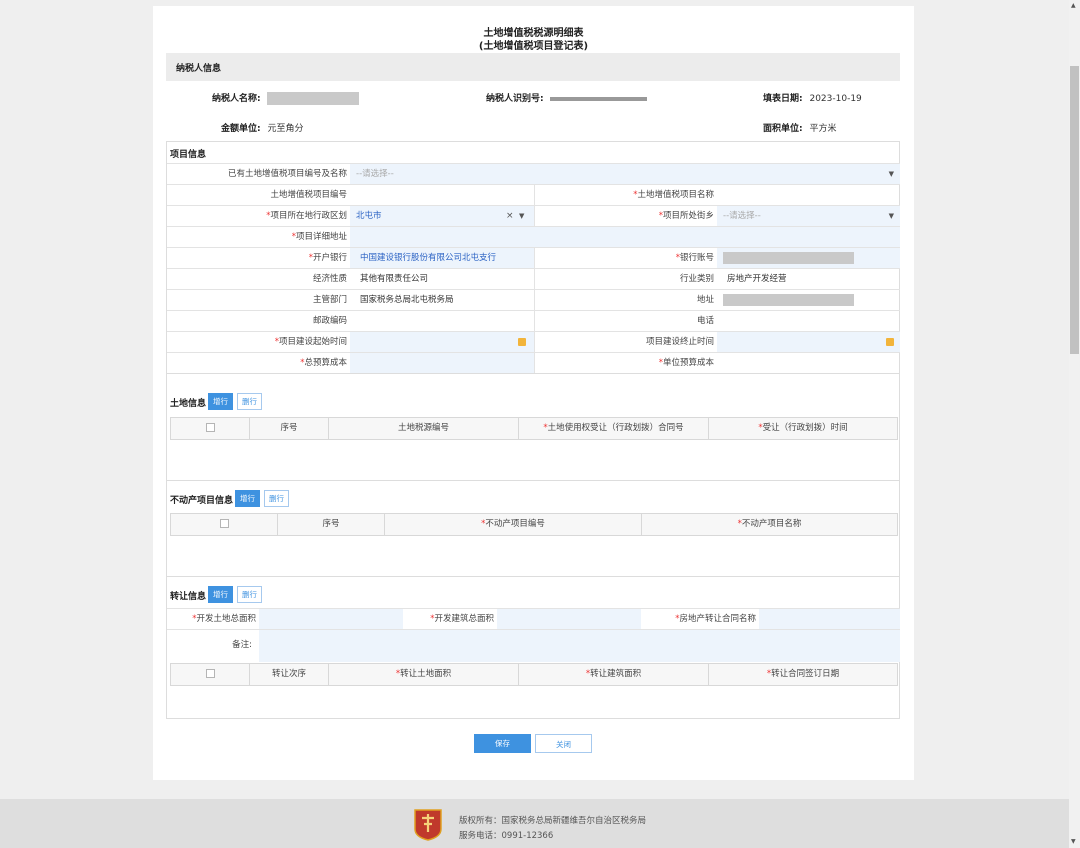 This screenshot has height=848, width=1080. Describe the element at coordinates (788, 299) in the screenshot. I see `addr-redacted` at that location.